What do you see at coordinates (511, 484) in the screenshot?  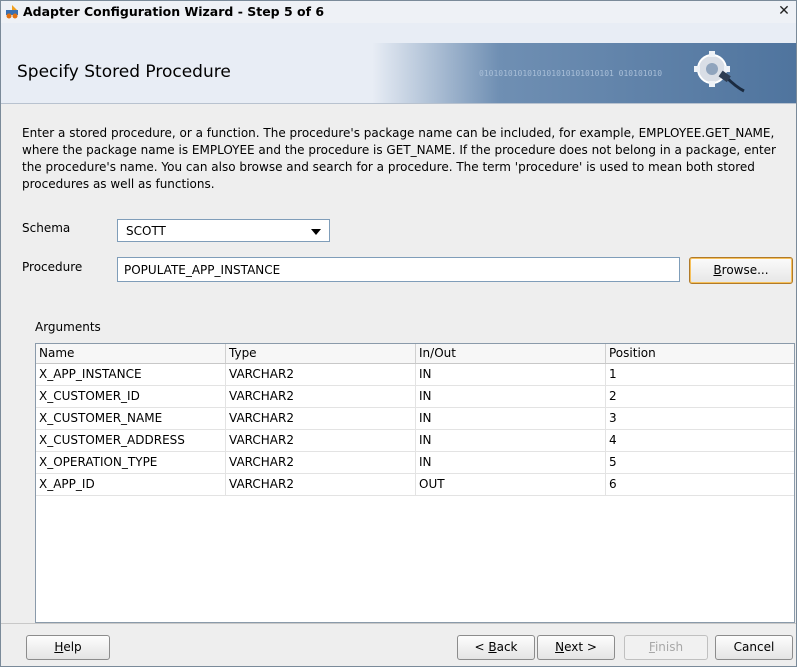 I see `cell-inout: OUT` at bounding box center [511, 484].